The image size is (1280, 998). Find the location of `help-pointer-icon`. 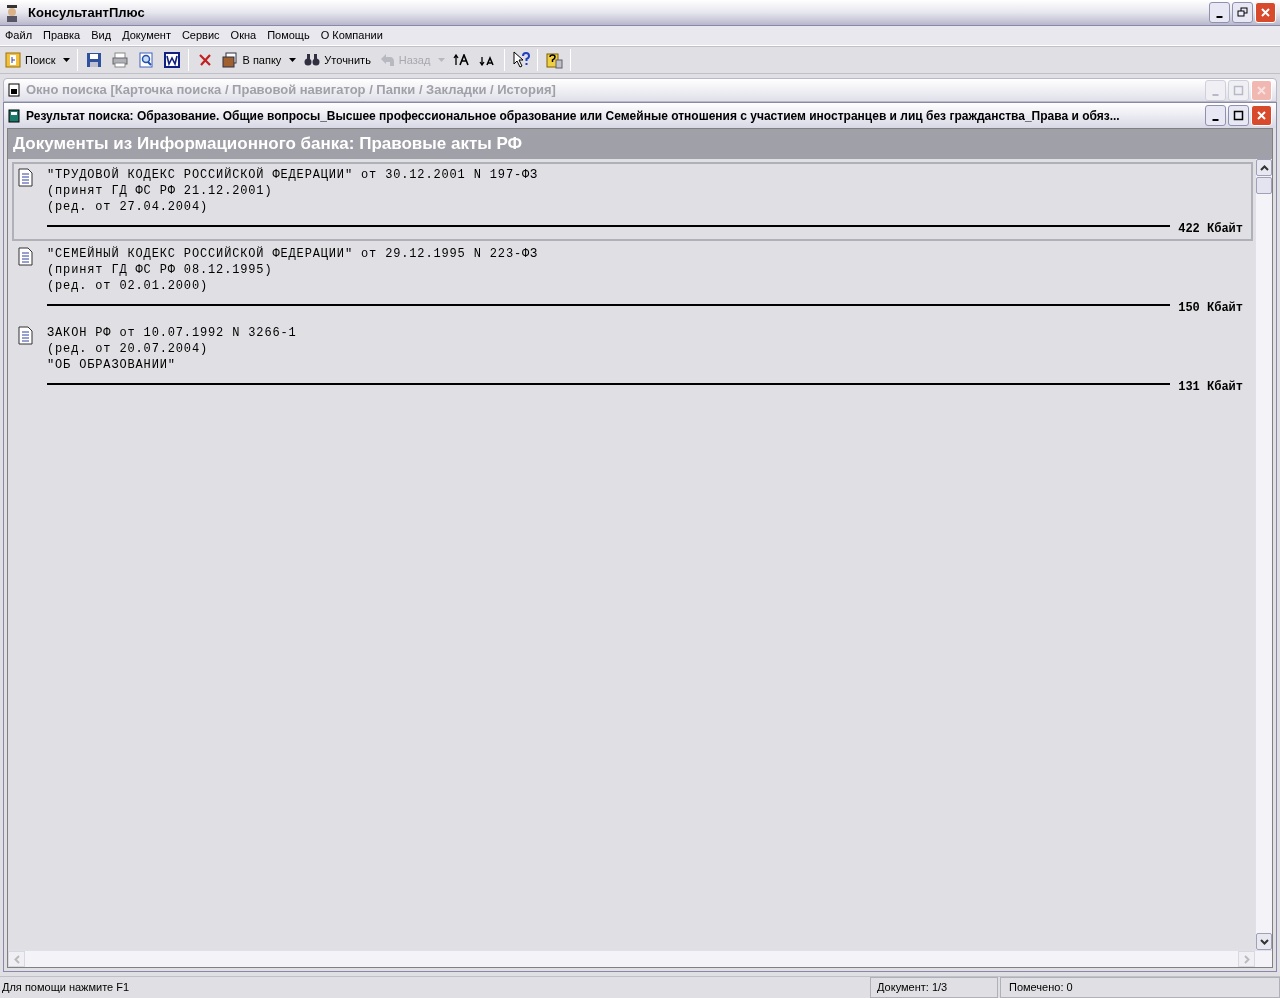

help-pointer-icon is located at coordinates (521, 60).